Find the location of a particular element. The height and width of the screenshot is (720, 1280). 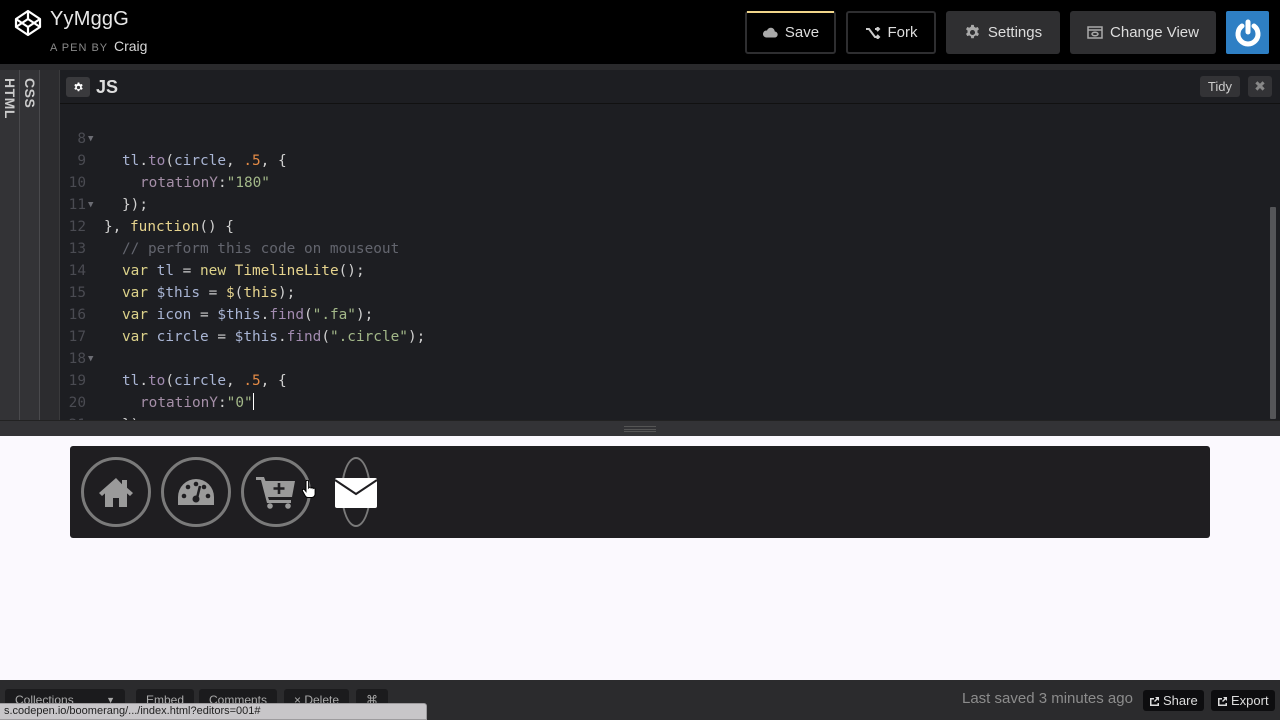

layout-icon is located at coordinates (1095, 32).